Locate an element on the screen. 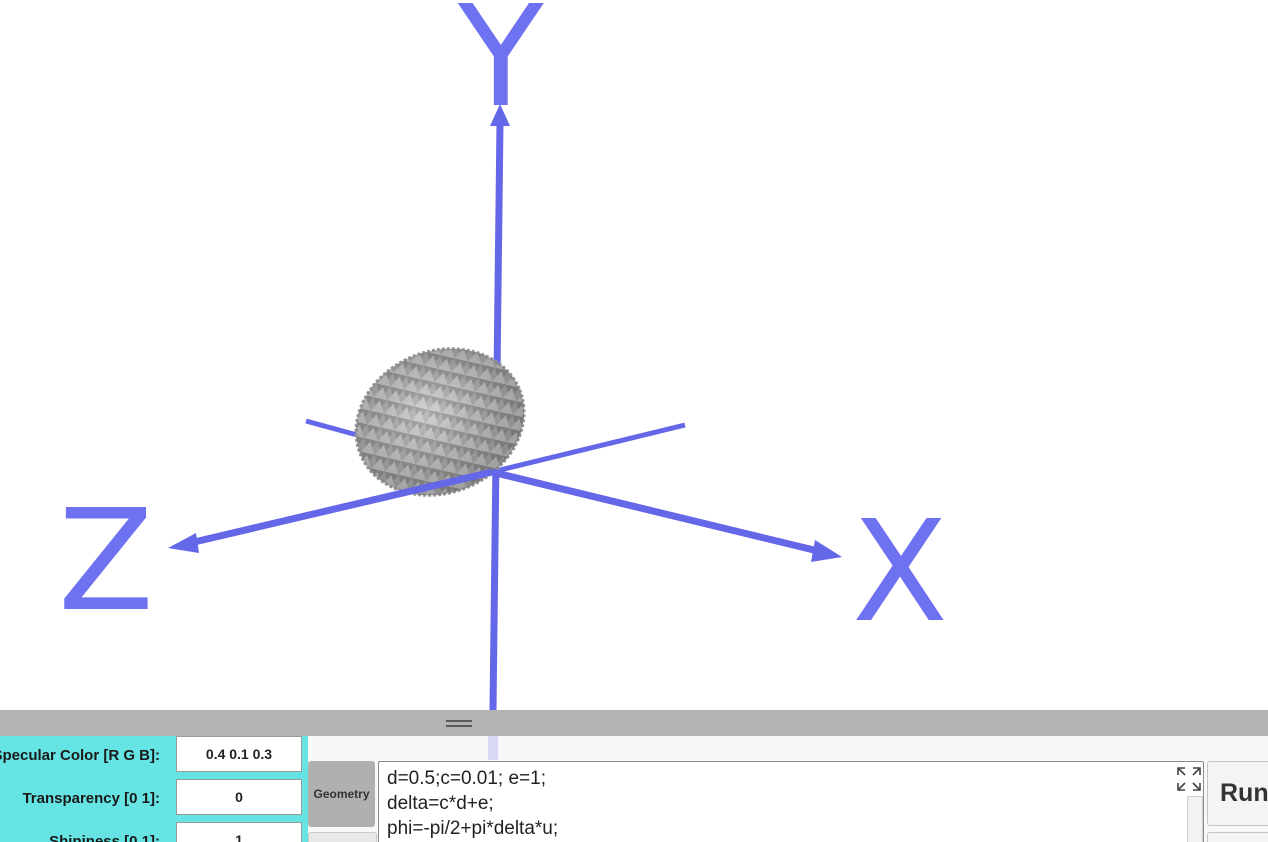  axis-ghost is located at coordinates (493, 748).